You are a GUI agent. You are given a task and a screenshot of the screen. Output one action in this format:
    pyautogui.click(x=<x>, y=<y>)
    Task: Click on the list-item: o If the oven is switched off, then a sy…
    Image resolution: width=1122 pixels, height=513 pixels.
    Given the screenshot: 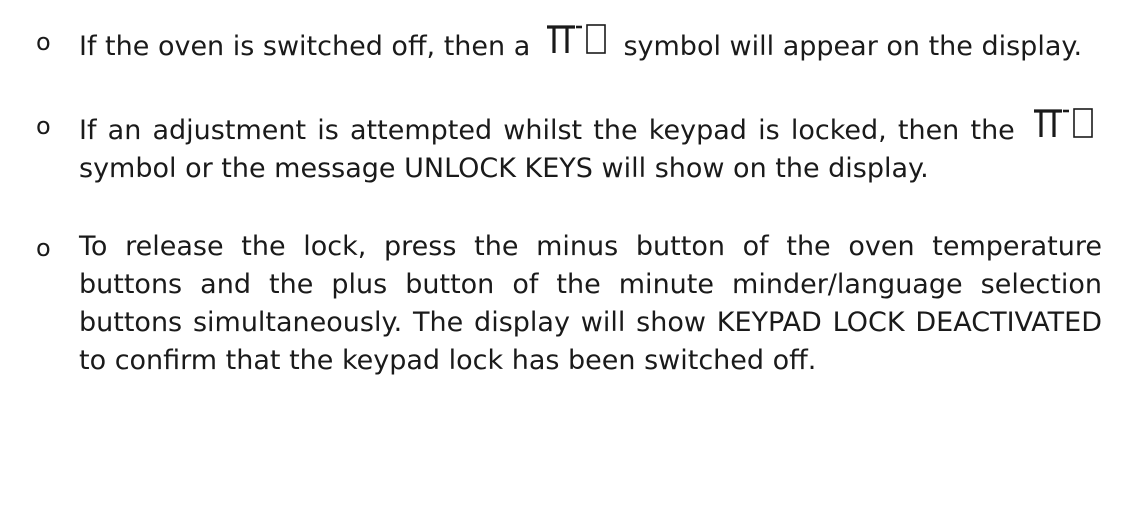 What is the action you would take?
    pyautogui.click(x=569, y=44)
    